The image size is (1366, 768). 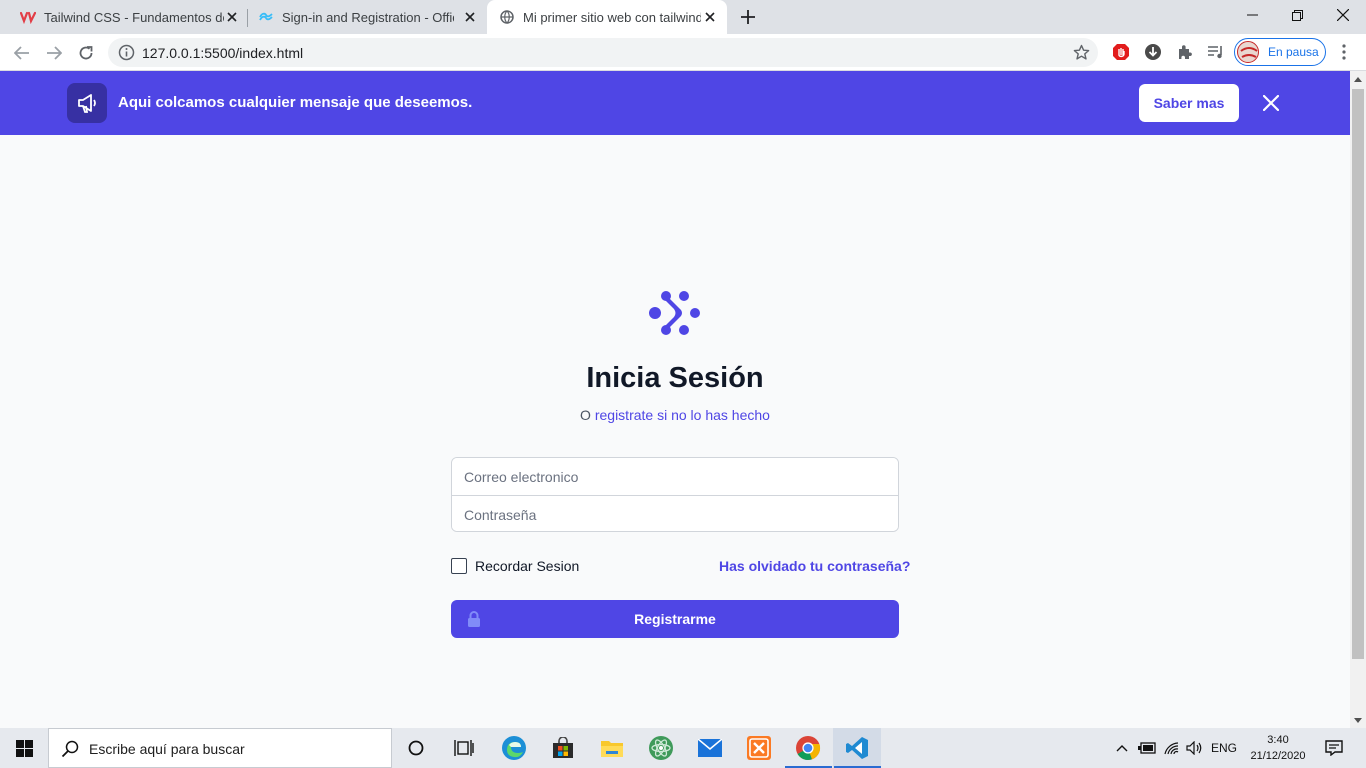 I want to click on taskbar-search-box: Escribe aquí para buscar, so click(x=220, y=748).